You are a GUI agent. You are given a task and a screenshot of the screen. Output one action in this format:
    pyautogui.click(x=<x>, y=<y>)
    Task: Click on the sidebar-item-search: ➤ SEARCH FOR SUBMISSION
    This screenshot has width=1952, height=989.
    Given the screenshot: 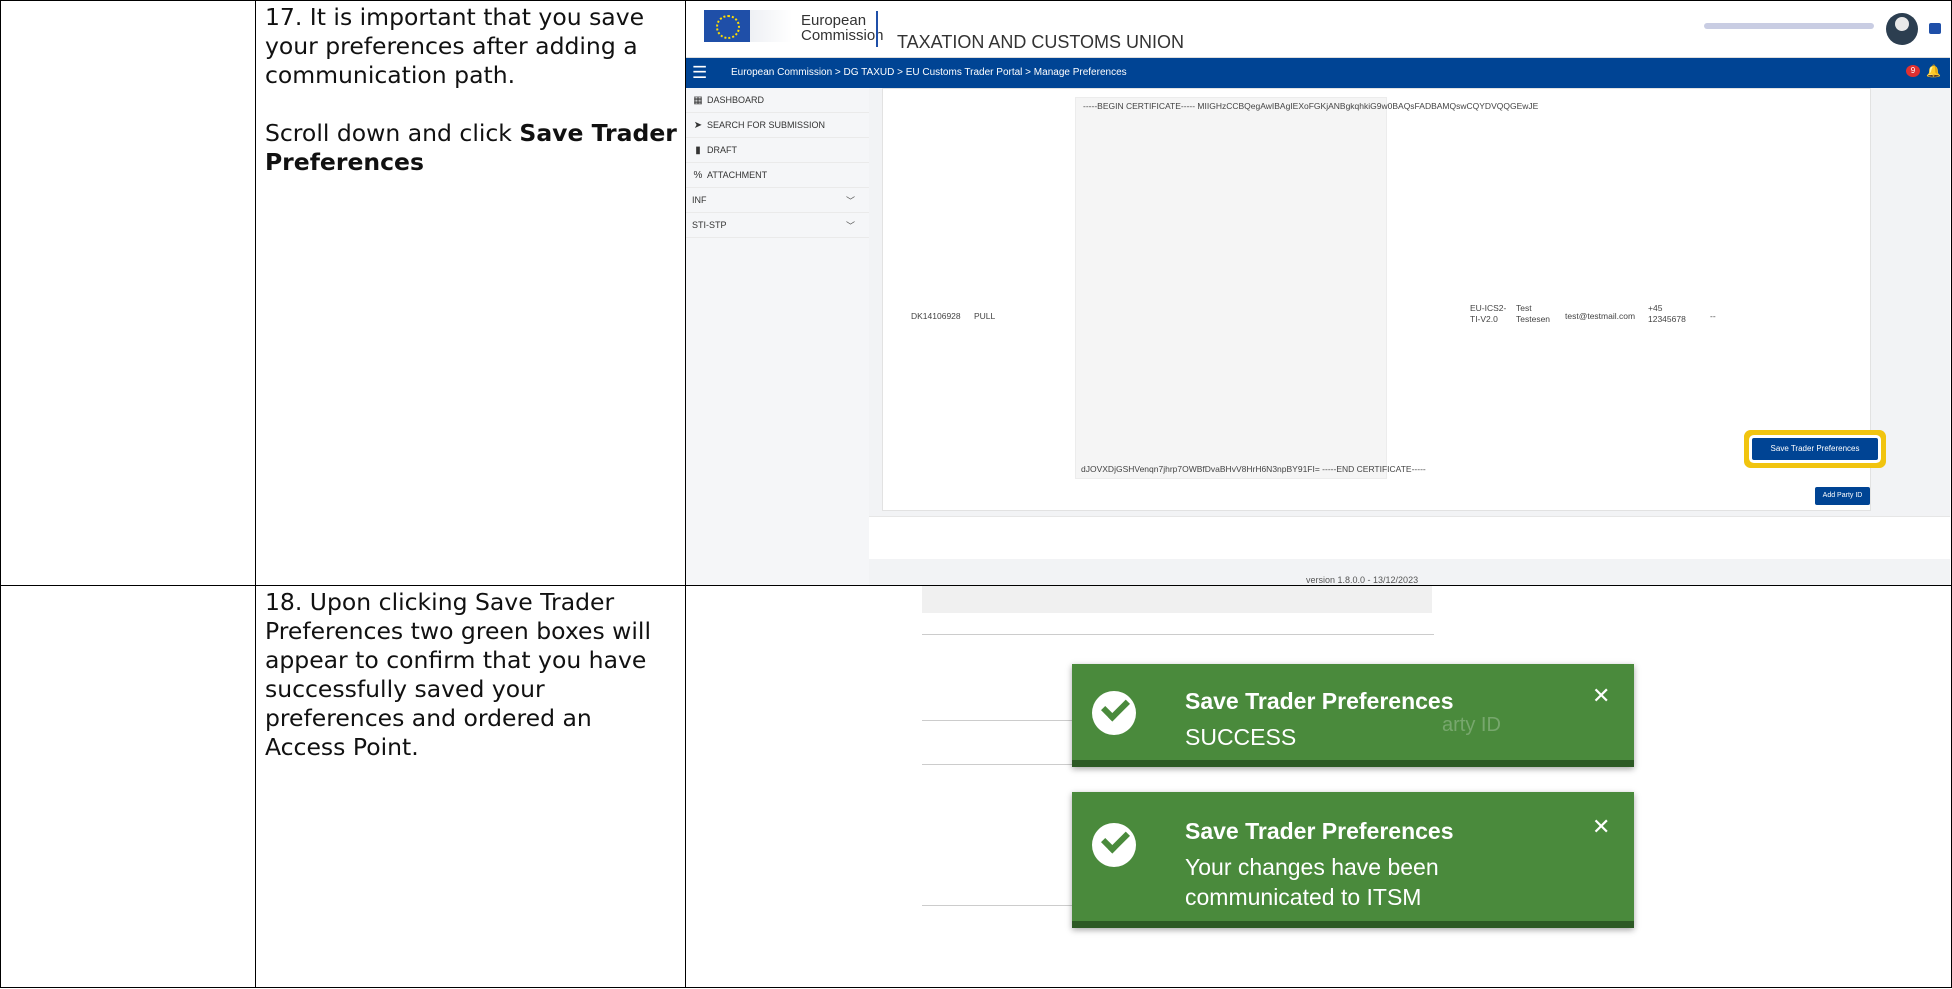 What is the action you would take?
    pyautogui.click(x=777, y=125)
    